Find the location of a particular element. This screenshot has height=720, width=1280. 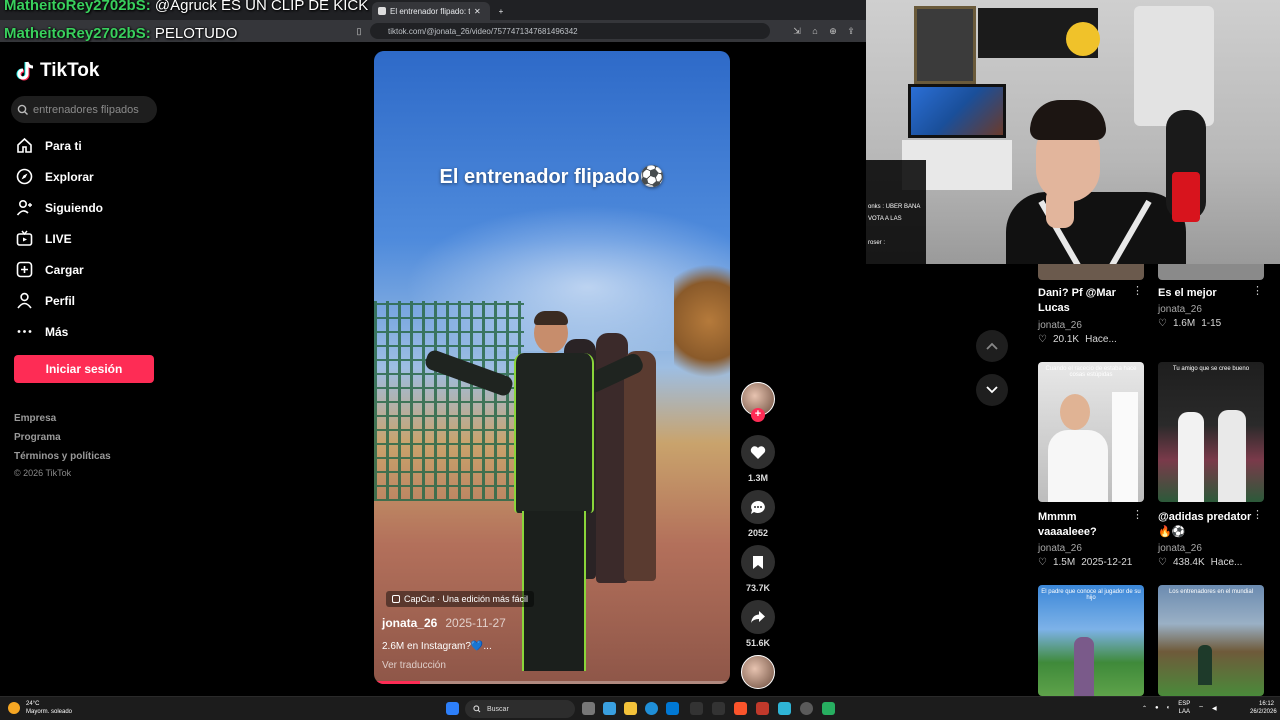

previous-video-button is located at coordinates (992, 346).